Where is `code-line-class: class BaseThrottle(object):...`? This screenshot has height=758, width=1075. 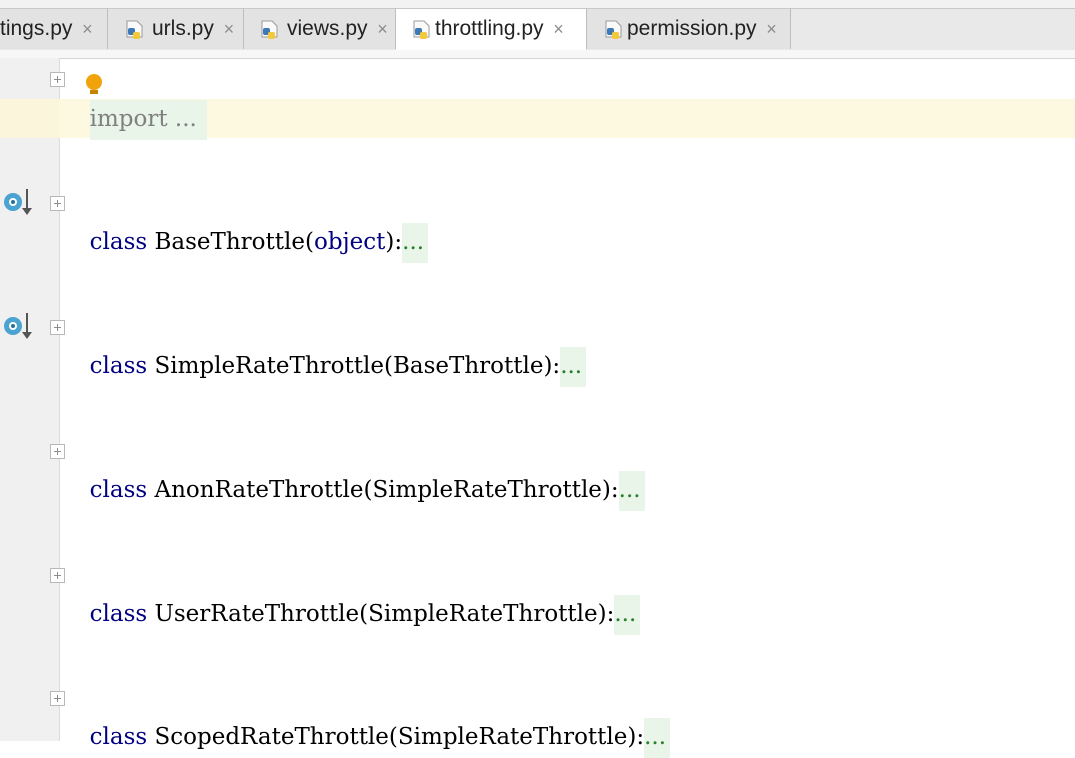
code-line-class: class BaseThrottle(object):... is located at coordinates (252, 224).